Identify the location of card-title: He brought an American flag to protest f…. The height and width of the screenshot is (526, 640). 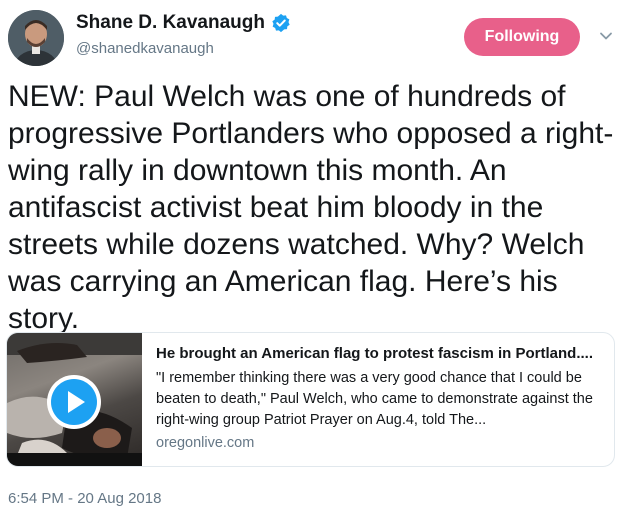
(380, 353).